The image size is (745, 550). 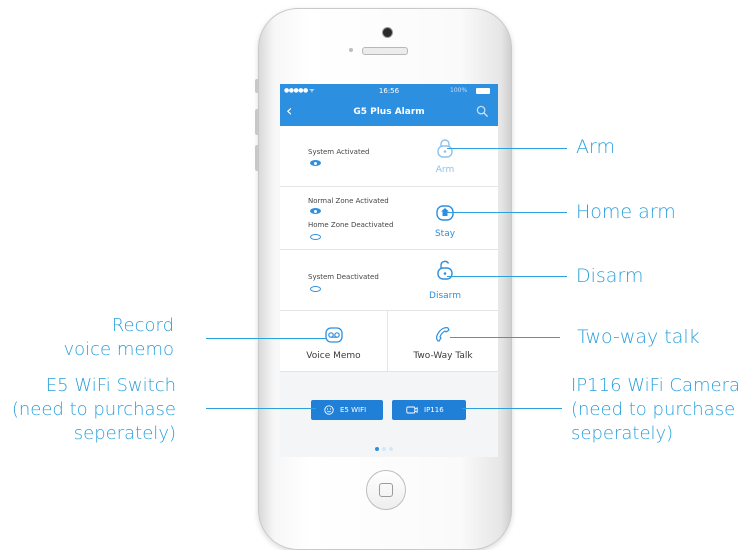 I want to click on disarm-button-label: Disarm, so click(x=445, y=296).